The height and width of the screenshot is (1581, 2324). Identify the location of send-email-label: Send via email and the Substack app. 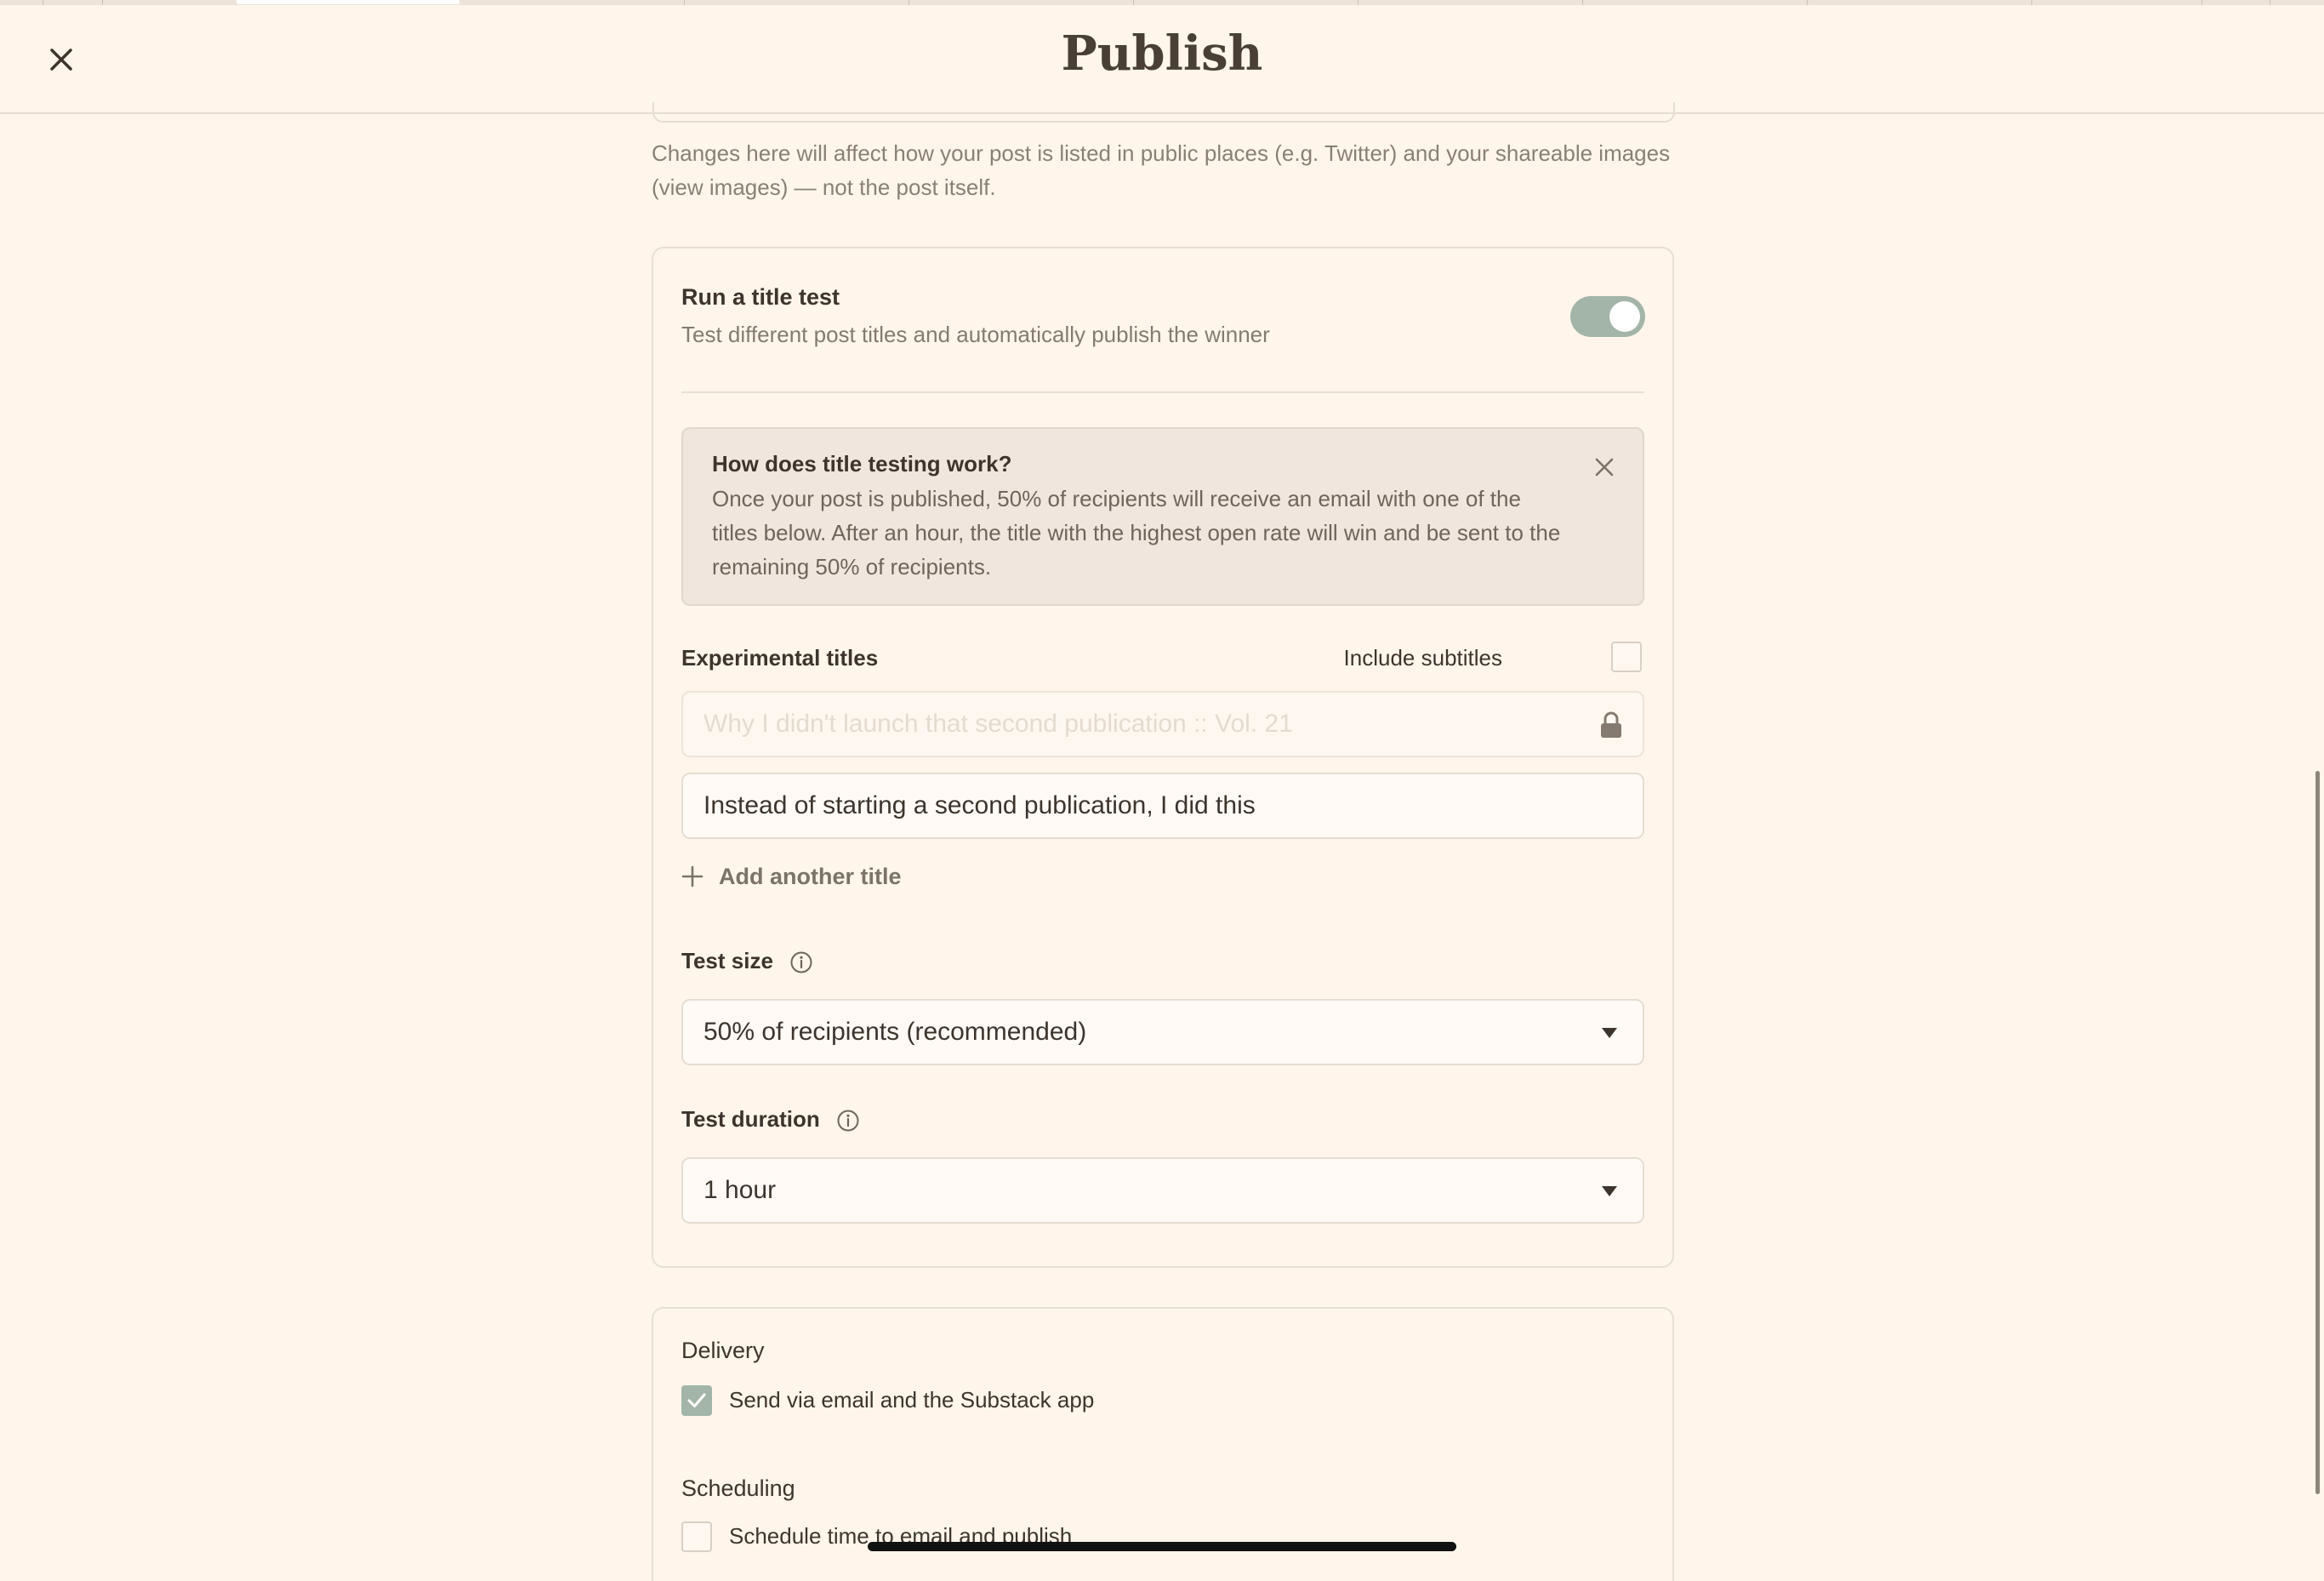
(912, 1400).